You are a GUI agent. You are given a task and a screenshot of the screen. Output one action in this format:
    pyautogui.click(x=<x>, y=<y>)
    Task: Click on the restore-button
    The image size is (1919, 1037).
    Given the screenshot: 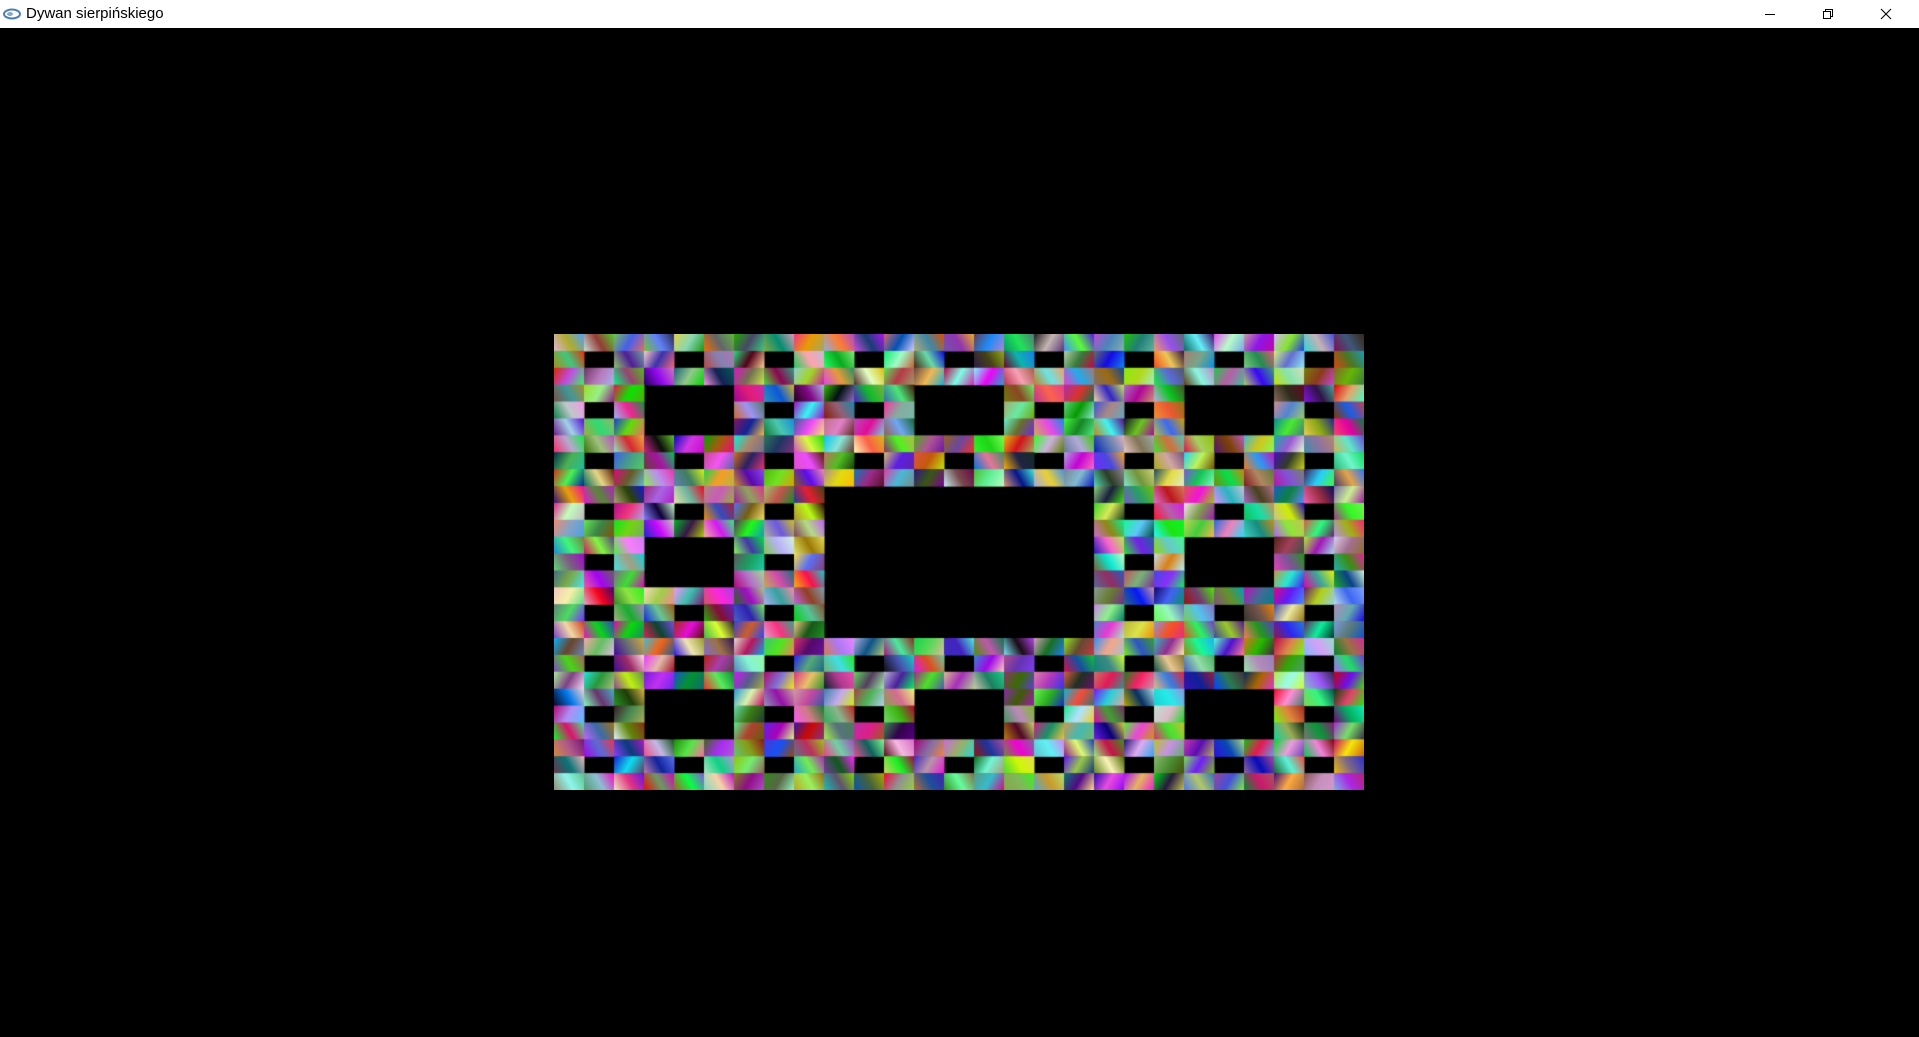 What is the action you would take?
    pyautogui.click(x=1828, y=14)
    